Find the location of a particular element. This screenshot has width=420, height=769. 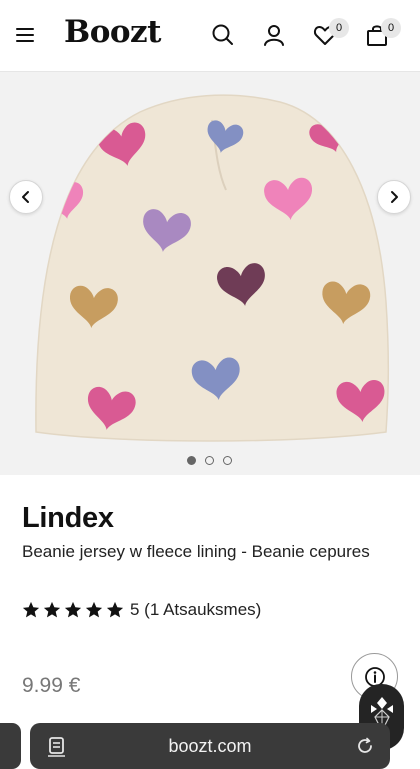

product-rating: 5 (1 Atsauksmes) is located at coordinates (141, 610).